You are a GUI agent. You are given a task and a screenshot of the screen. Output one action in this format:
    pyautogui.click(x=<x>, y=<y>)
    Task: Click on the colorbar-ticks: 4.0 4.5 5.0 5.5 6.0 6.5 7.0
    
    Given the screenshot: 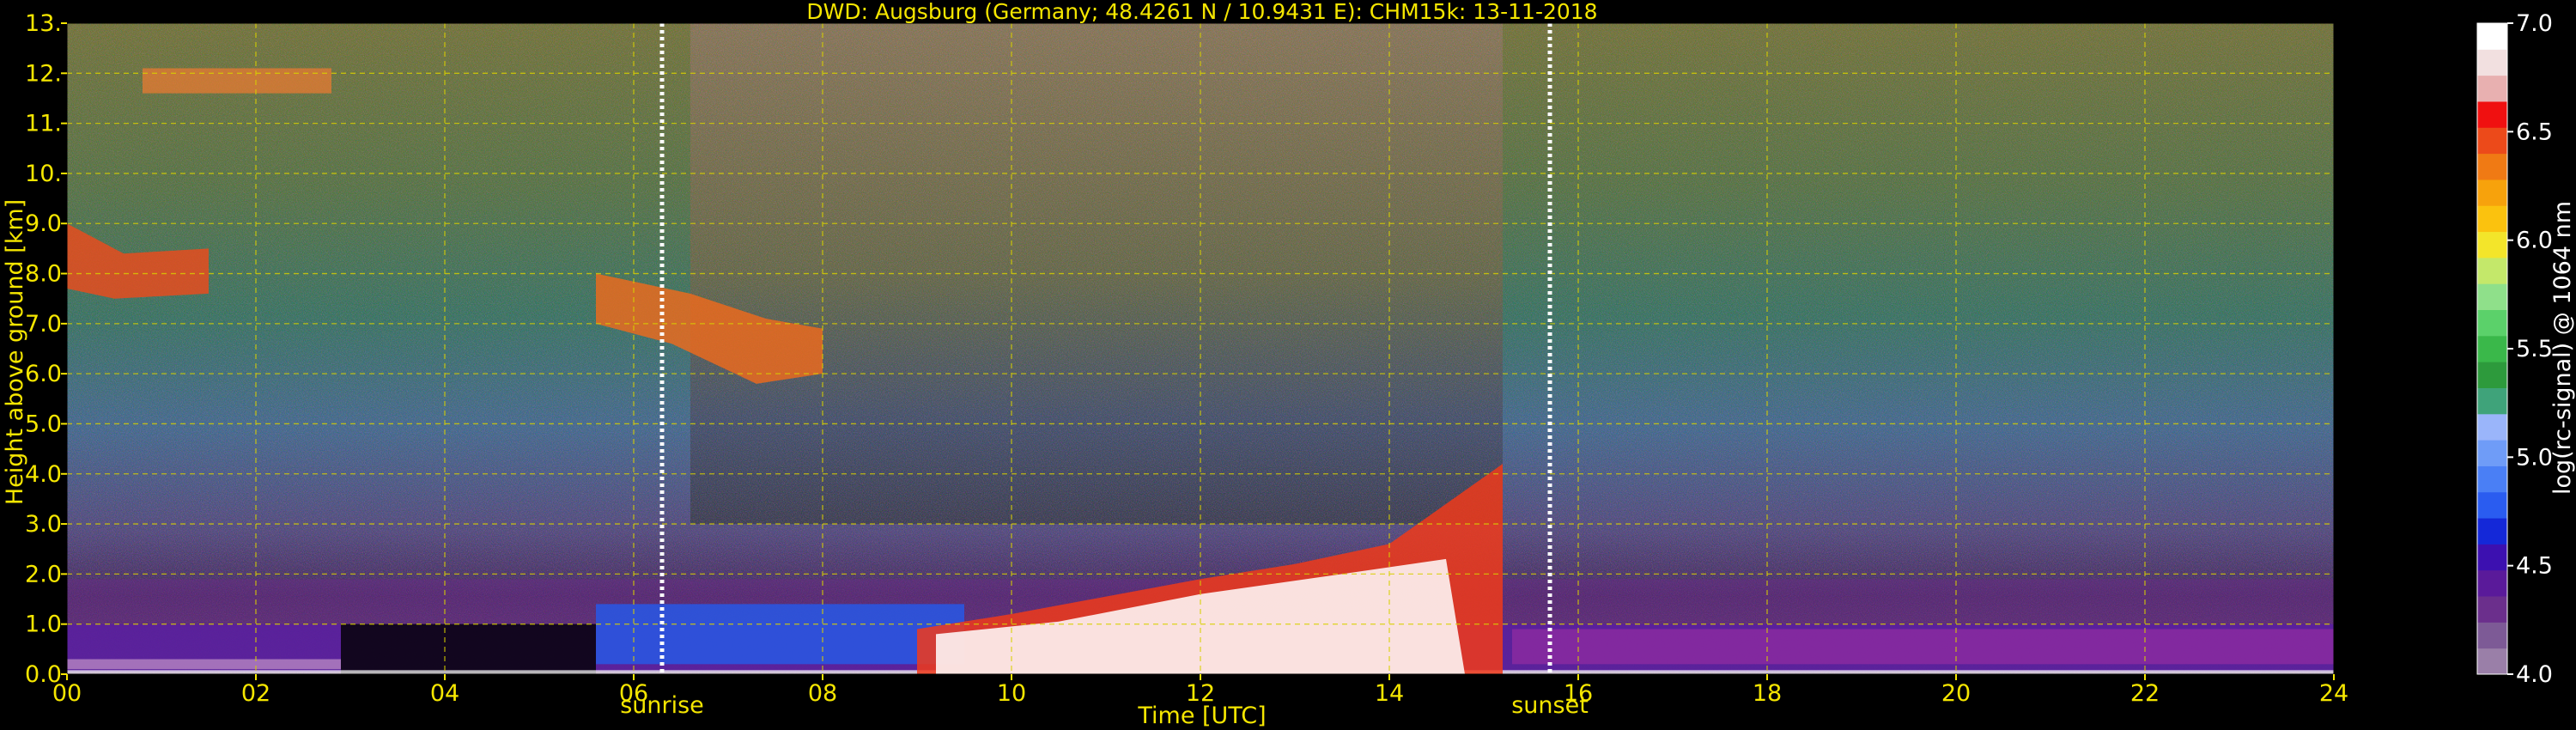 What is the action you would take?
    pyautogui.click(x=2530, y=349)
    